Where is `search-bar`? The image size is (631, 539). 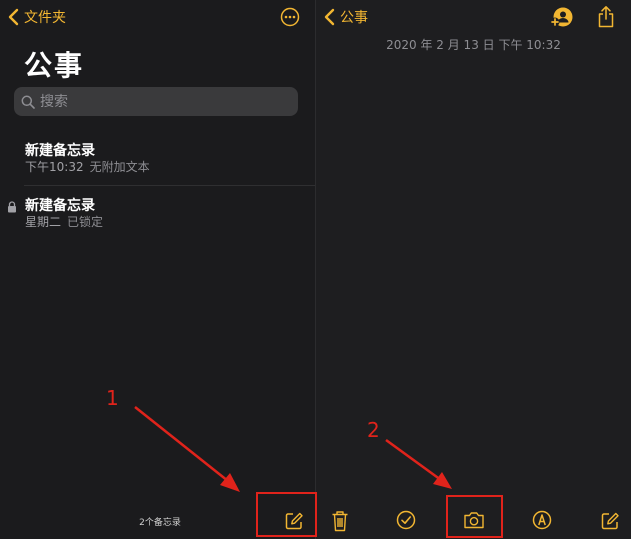 search-bar is located at coordinates (156, 101).